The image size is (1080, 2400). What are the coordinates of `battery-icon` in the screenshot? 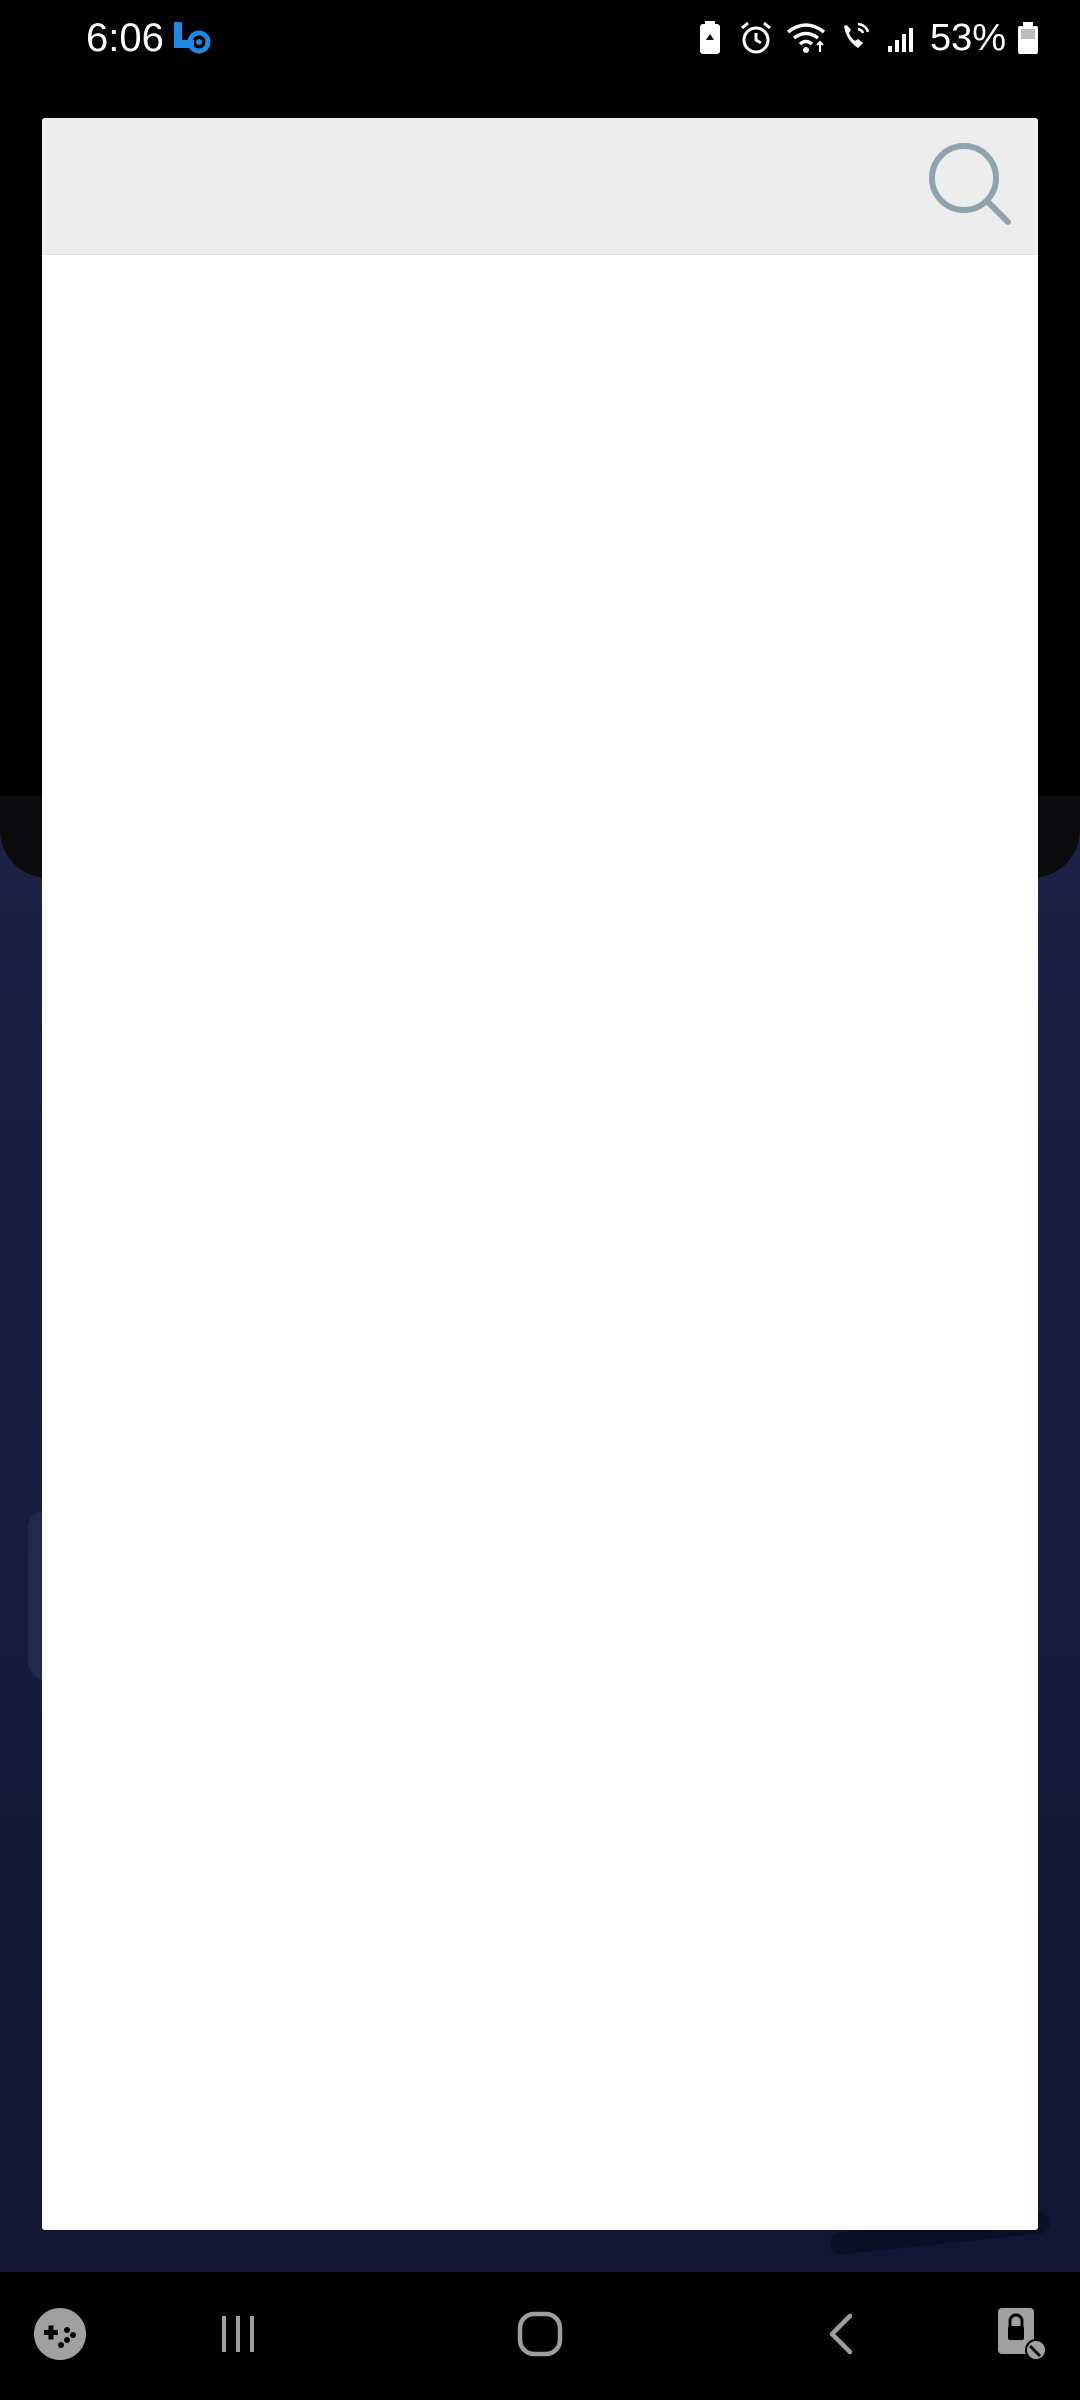 It's located at (1028, 38).